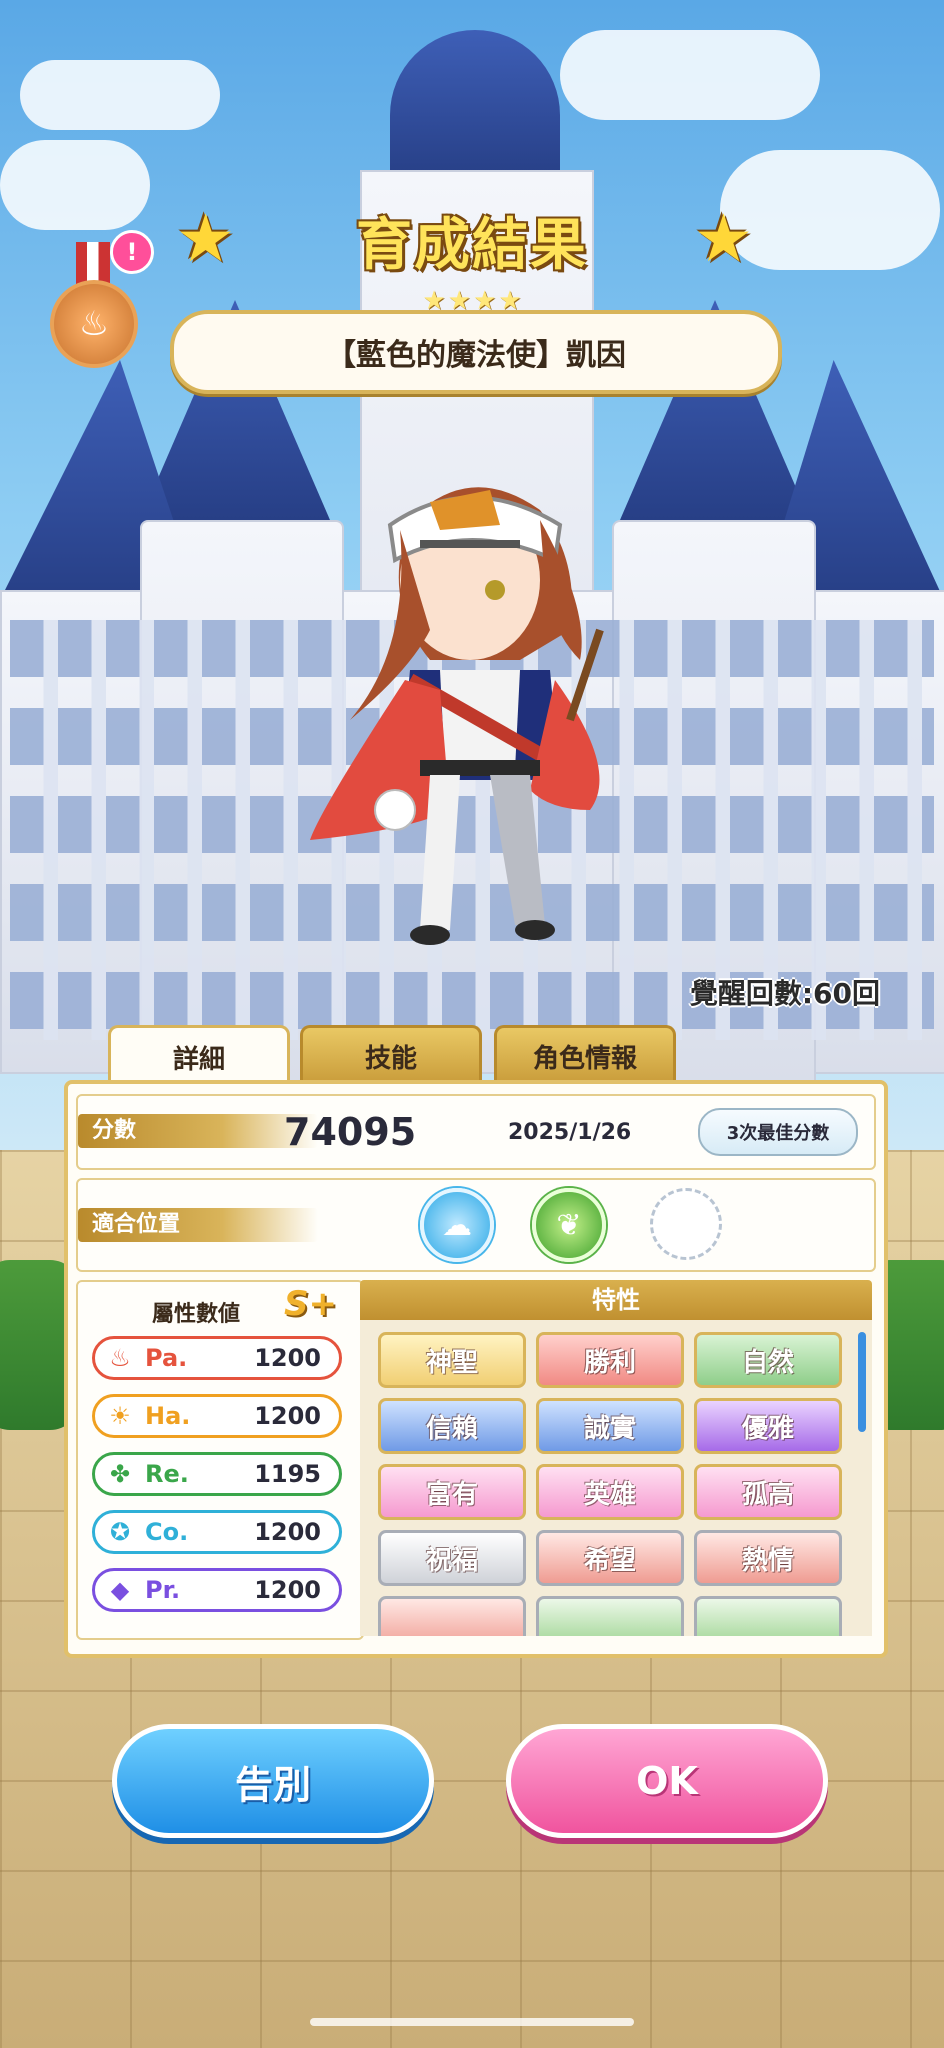  Describe the element at coordinates (120, 1532) in the screenshot. I see `swirl-icon: ✪` at that location.